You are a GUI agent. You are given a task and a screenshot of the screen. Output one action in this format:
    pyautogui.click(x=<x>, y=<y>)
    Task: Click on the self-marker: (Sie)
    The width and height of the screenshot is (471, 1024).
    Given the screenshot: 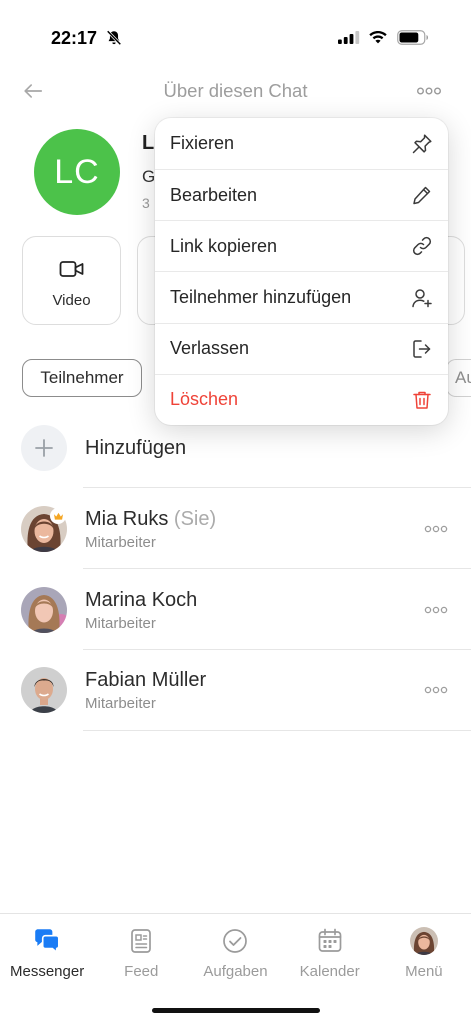 What is the action you would take?
    pyautogui.click(x=195, y=519)
    